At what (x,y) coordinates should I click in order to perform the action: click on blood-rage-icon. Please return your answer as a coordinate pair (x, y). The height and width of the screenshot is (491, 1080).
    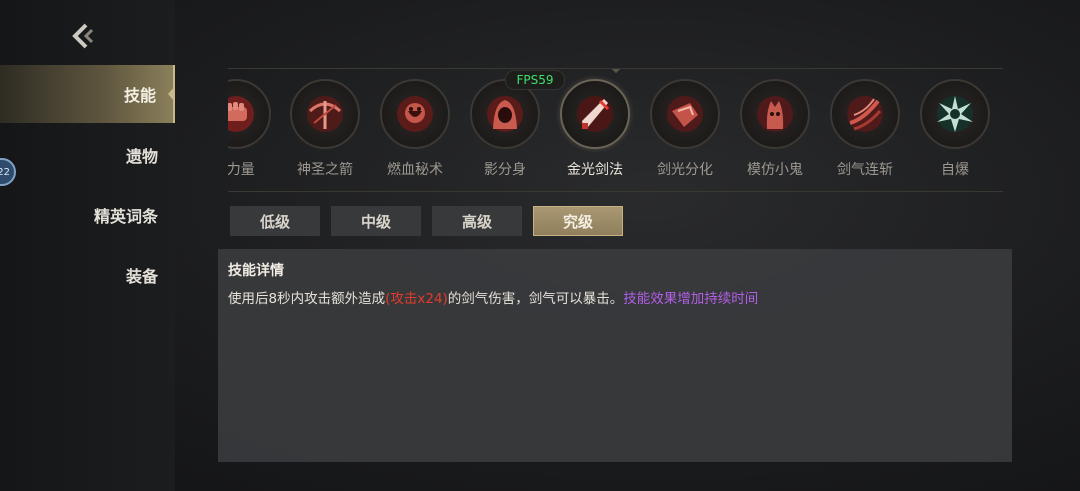
    Looking at the image, I should click on (415, 114).